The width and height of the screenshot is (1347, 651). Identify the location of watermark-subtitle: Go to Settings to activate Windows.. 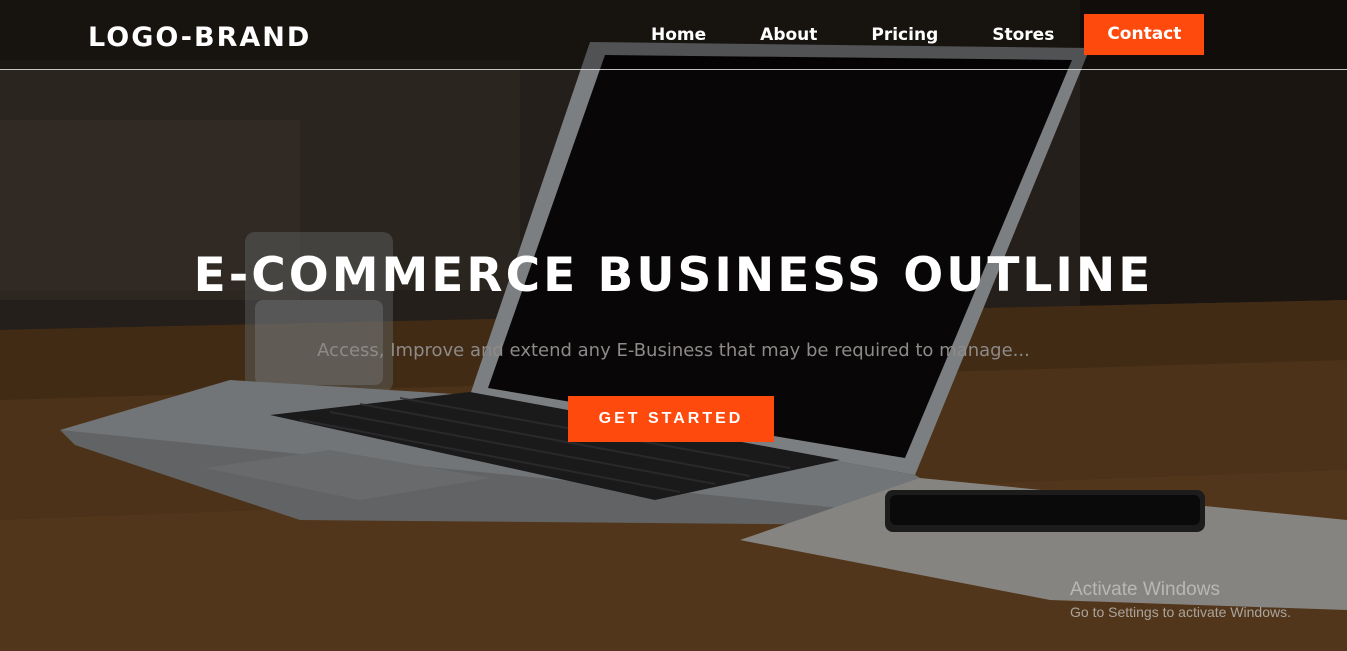
(1180, 612).